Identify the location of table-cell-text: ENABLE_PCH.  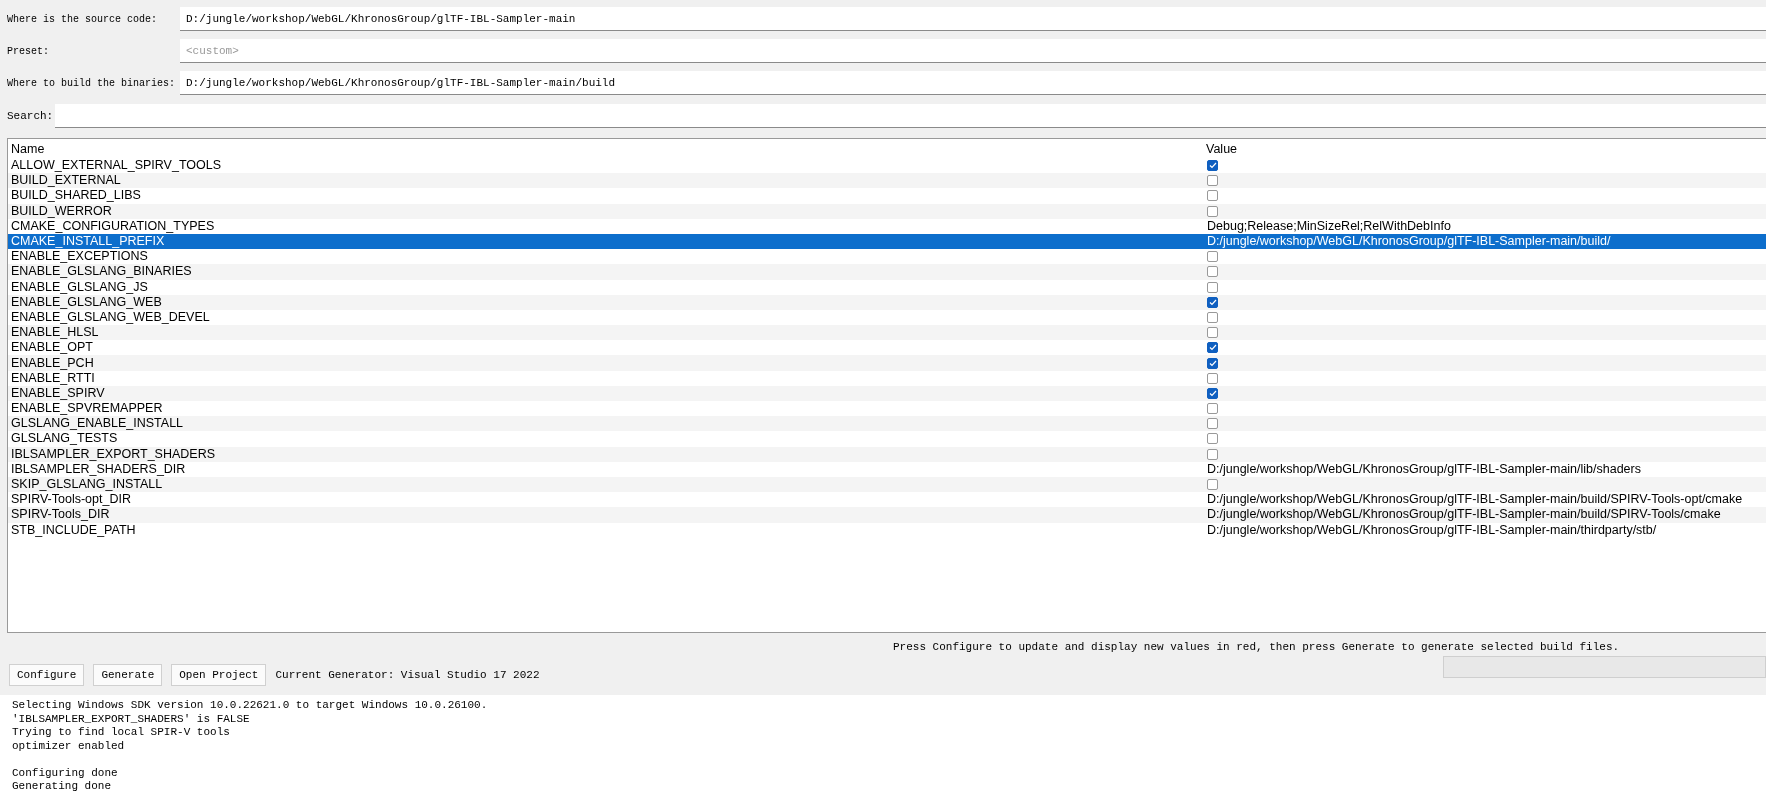
(52, 363).